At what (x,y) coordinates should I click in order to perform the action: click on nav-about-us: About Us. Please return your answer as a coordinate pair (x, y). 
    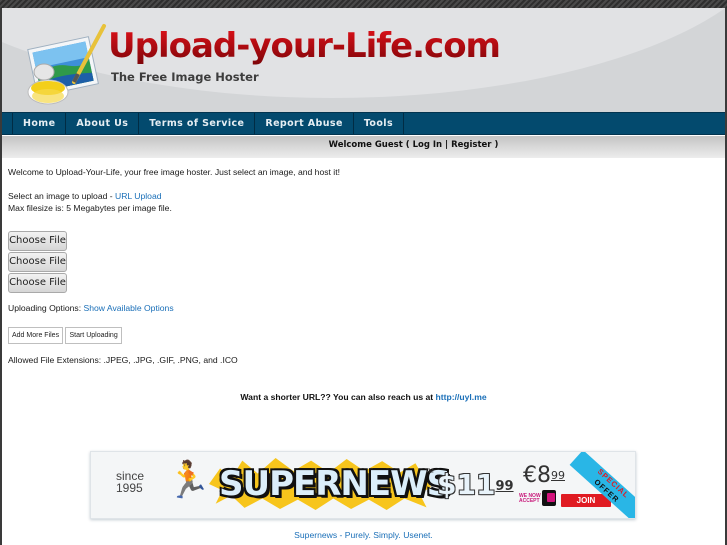
    Looking at the image, I should click on (101, 123).